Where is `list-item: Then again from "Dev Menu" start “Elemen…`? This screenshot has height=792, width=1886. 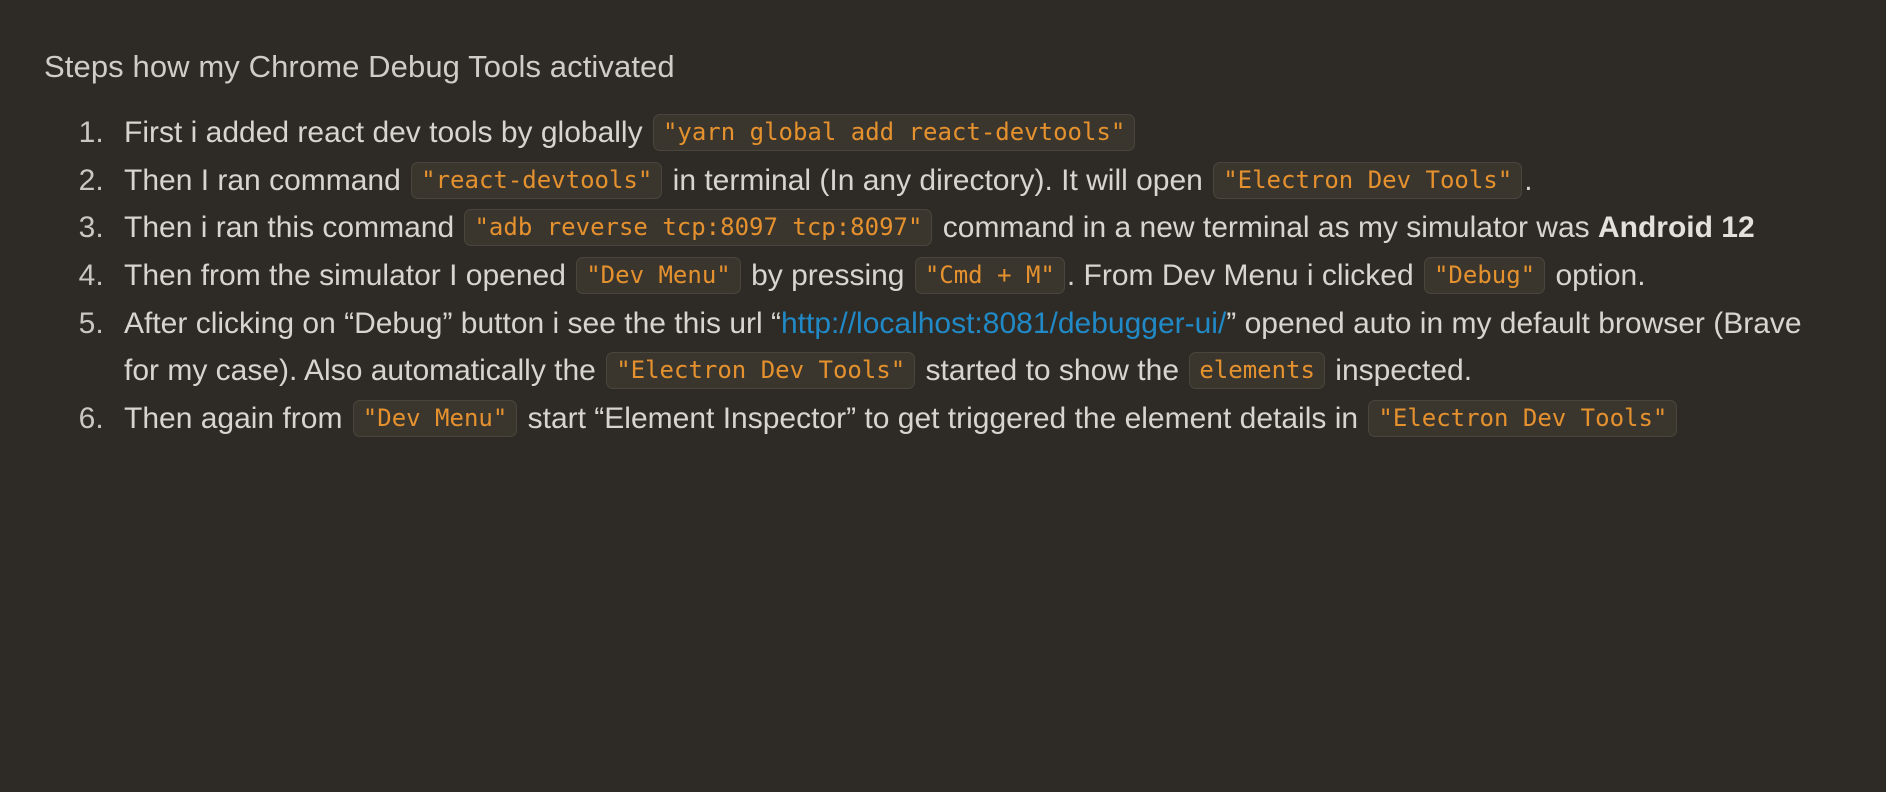
list-item: Then again from "Dev Menu" start “Elemen… is located at coordinates (977, 419).